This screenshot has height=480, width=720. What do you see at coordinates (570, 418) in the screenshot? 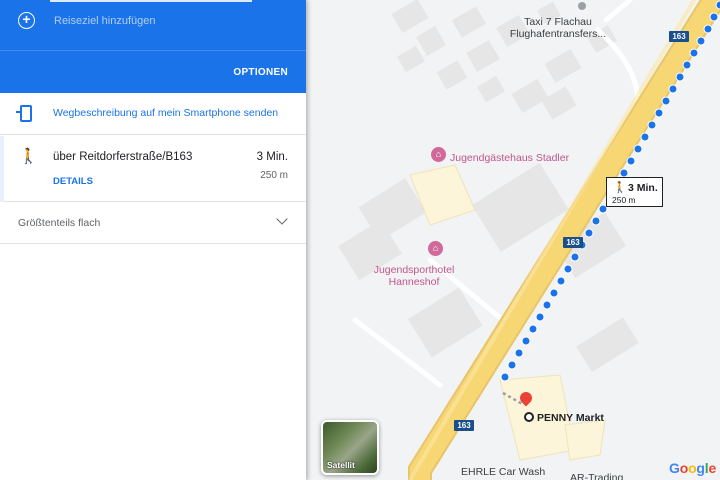
I see `destination-label: PENNY Markt` at bounding box center [570, 418].